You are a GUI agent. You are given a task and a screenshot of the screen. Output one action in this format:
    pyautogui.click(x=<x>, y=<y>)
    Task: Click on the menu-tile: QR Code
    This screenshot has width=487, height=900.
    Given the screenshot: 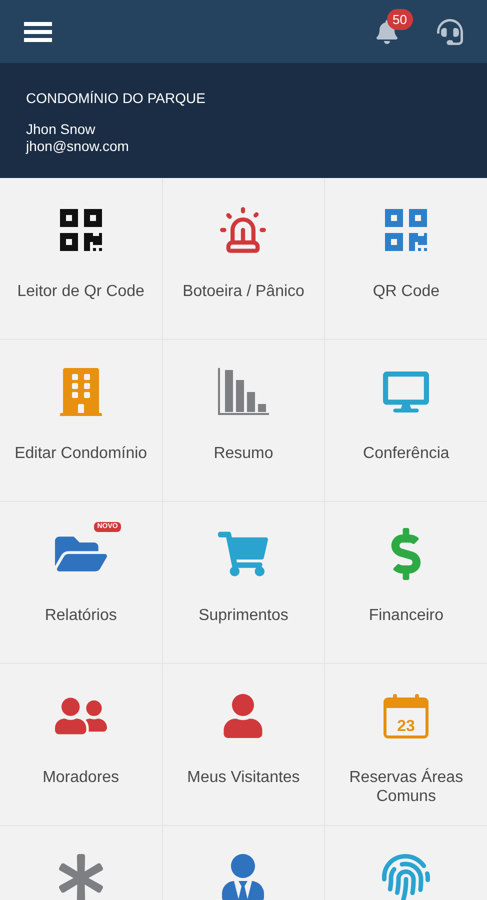 What is the action you would take?
    pyautogui.click(x=406, y=258)
    